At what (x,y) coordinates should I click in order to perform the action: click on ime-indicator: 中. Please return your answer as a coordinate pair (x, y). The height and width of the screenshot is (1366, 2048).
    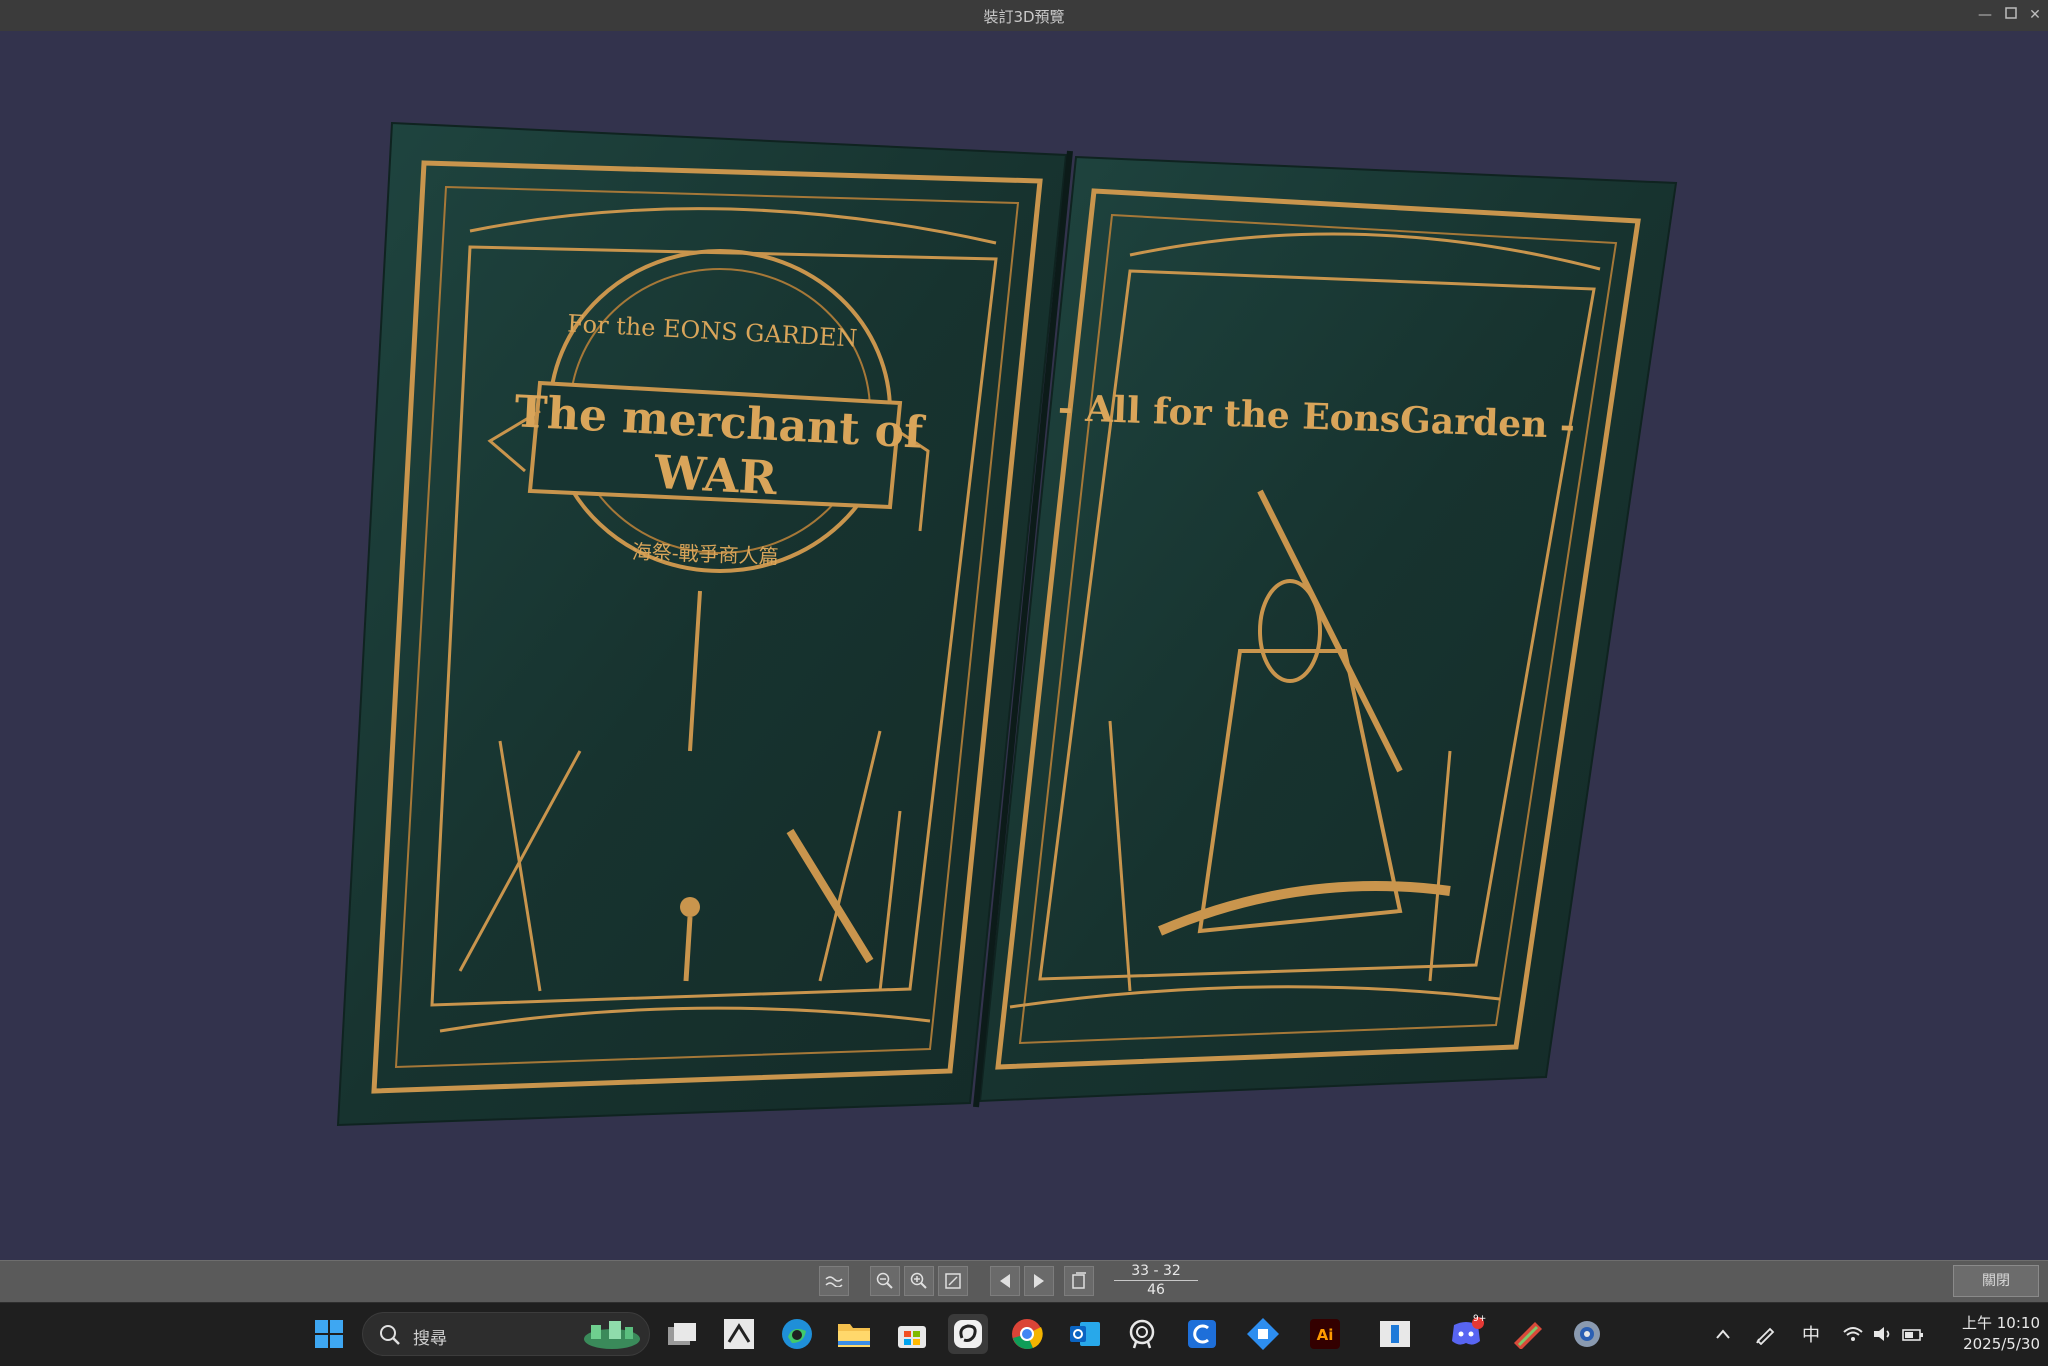
    Looking at the image, I should click on (1811, 1334).